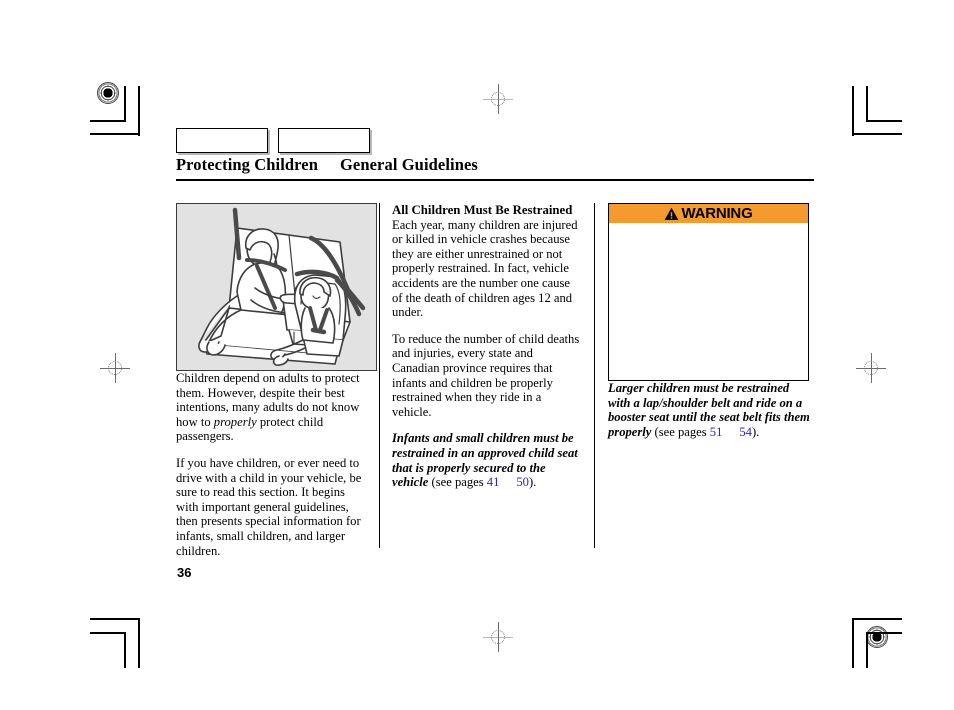 The image size is (954, 710). Describe the element at coordinates (493, 482) in the screenshot. I see `page-reference-link-41: 41` at that location.